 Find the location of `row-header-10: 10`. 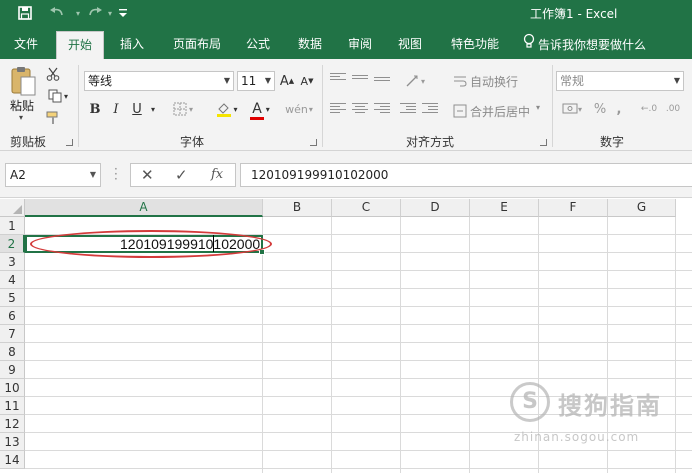

row-header-10: 10 is located at coordinates (12, 388).